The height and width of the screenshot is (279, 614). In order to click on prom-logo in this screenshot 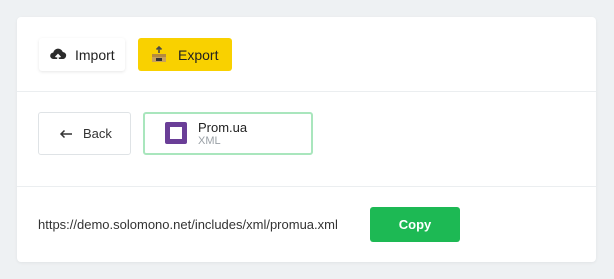, I will do `click(176, 133)`.